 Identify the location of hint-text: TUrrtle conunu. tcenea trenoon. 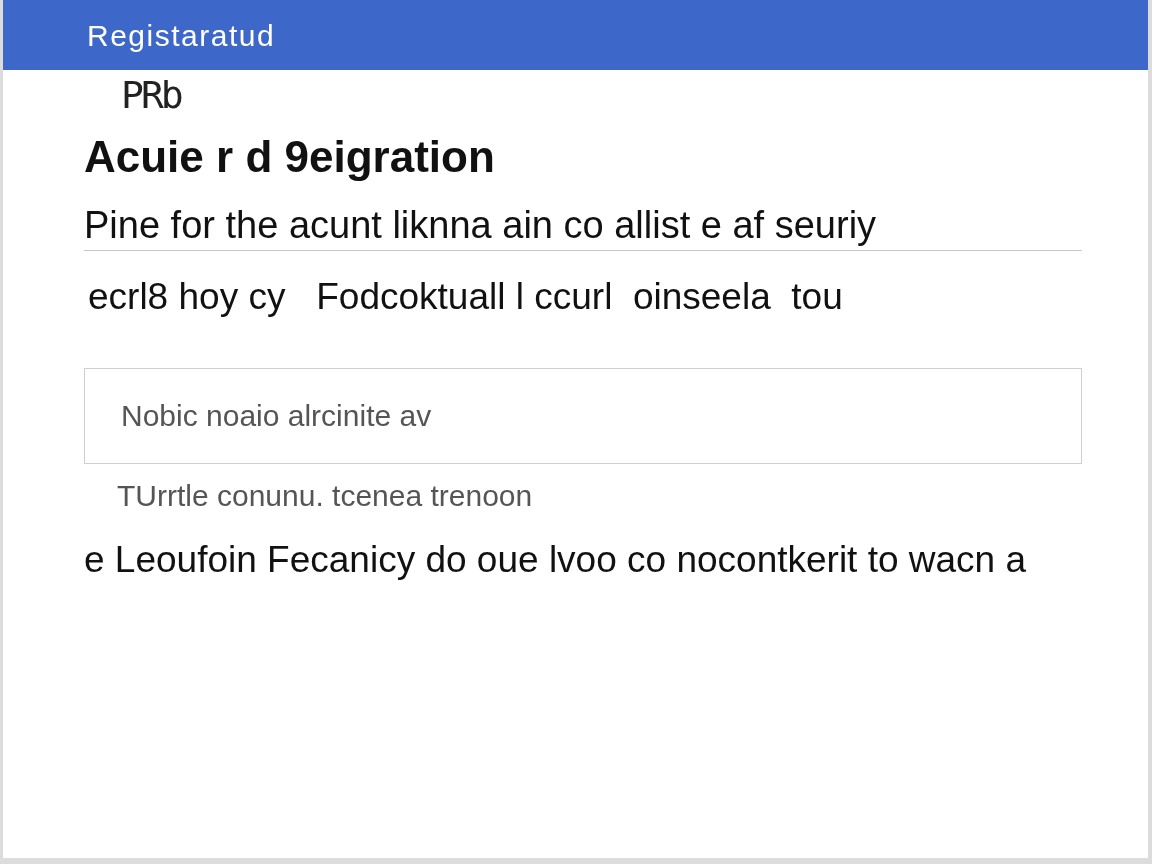
(325, 496).